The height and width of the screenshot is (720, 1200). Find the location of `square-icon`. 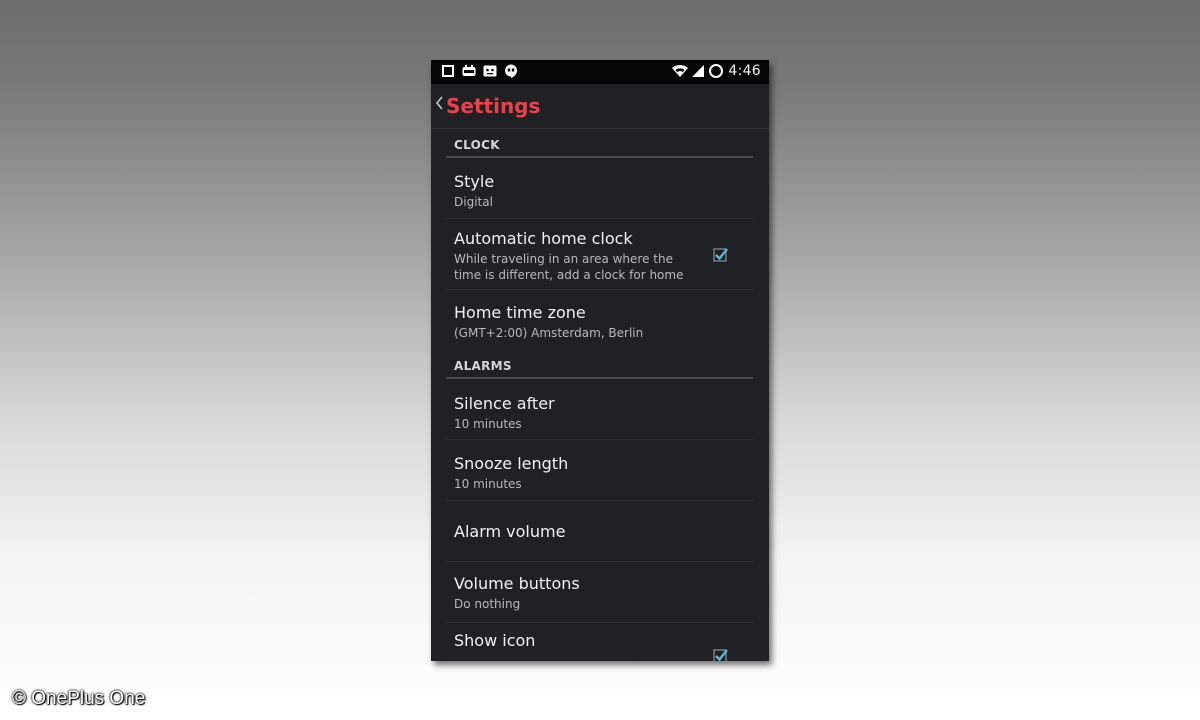

square-icon is located at coordinates (448, 71).